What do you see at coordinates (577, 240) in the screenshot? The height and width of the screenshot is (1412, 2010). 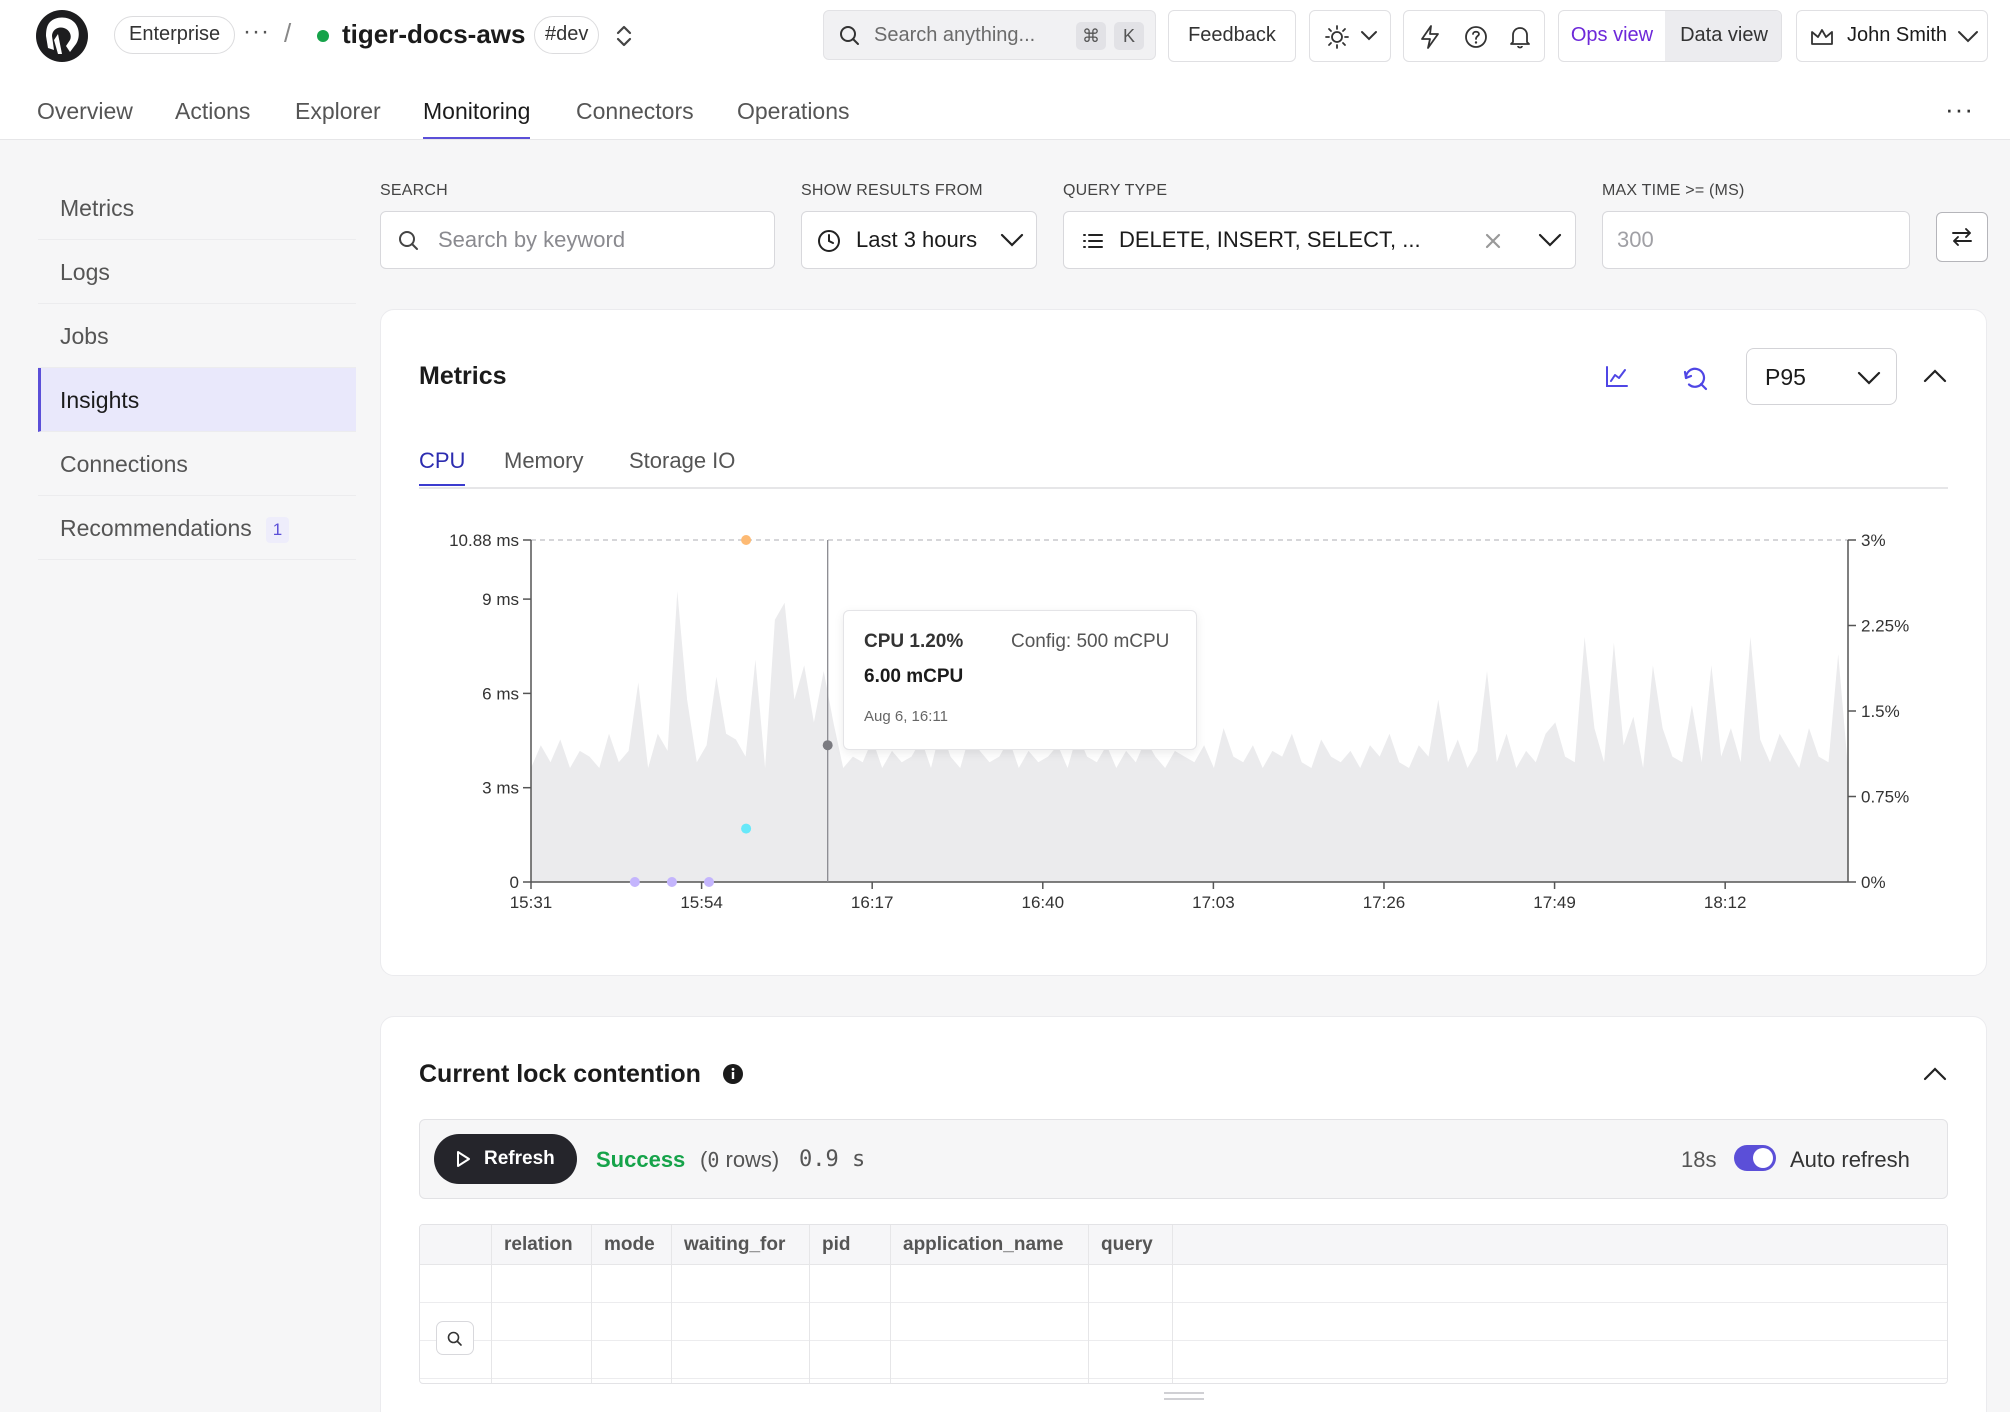 I see `keyword-search-input: Search by keyword` at bounding box center [577, 240].